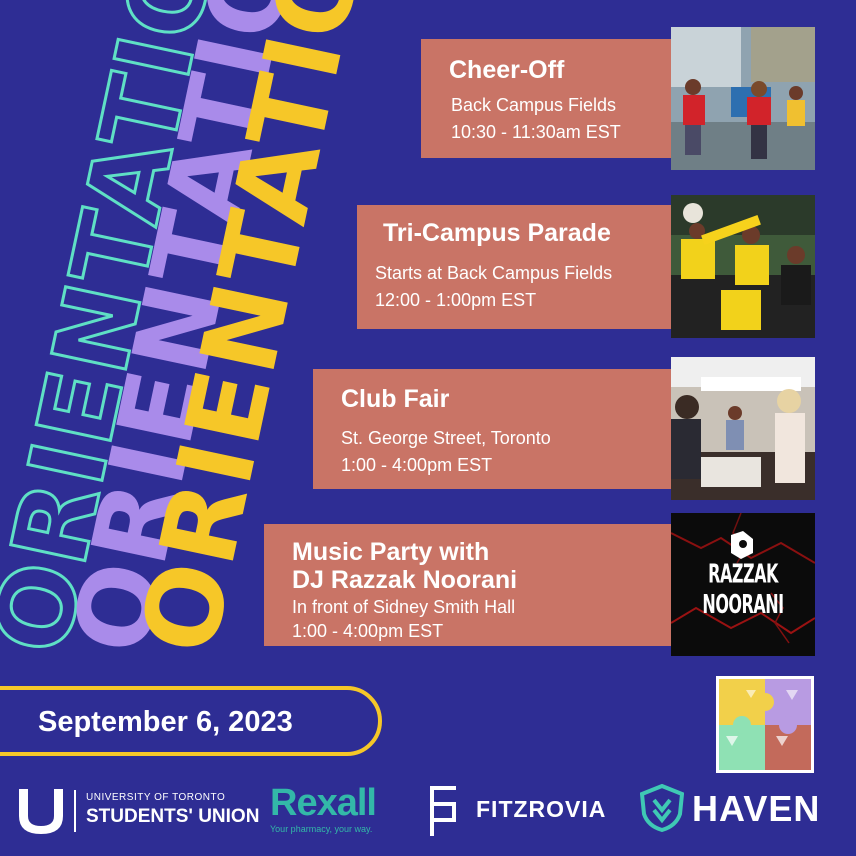 This screenshot has height=856, width=856. Describe the element at coordinates (391, 552) in the screenshot. I see `event-title-line1: Music Party with` at that location.